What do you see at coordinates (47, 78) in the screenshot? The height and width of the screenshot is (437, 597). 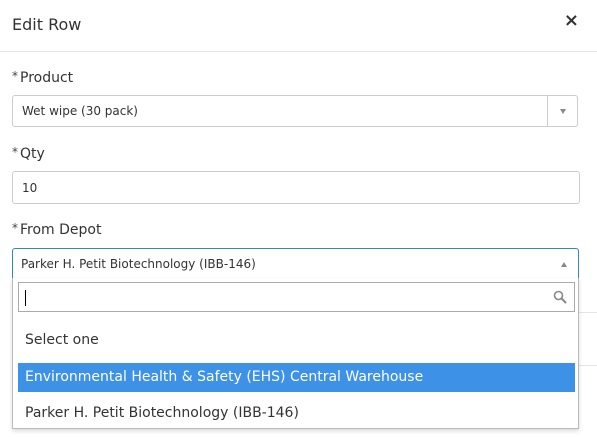 I see `product-label-text: Product` at bounding box center [47, 78].